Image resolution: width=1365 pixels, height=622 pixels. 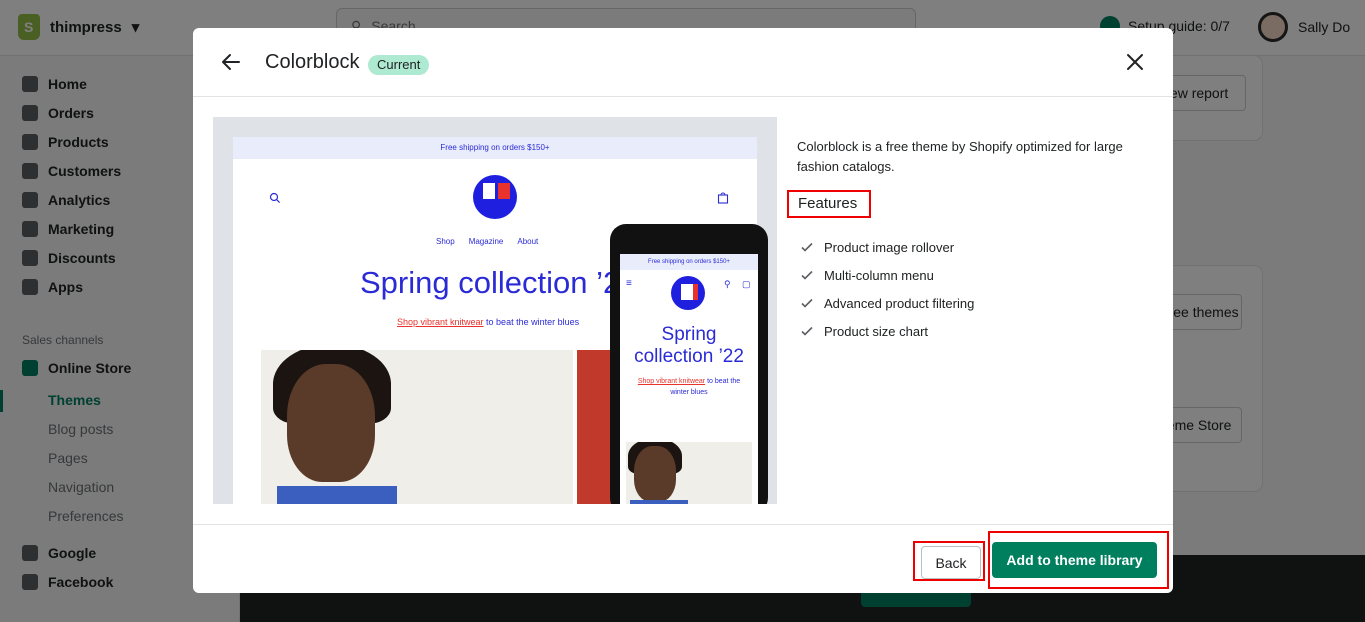 I want to click on feature-item: Multi-column menu, so click(x=887, y=275).